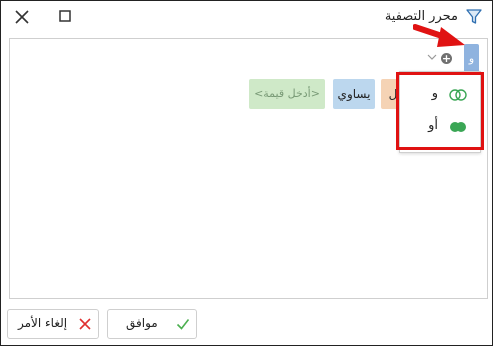 The image size is (493, 346). What do you see at coordinates (446, 58) in the screenshot?
I see `add-circle-icon: +` at bounding box center [446, 58].